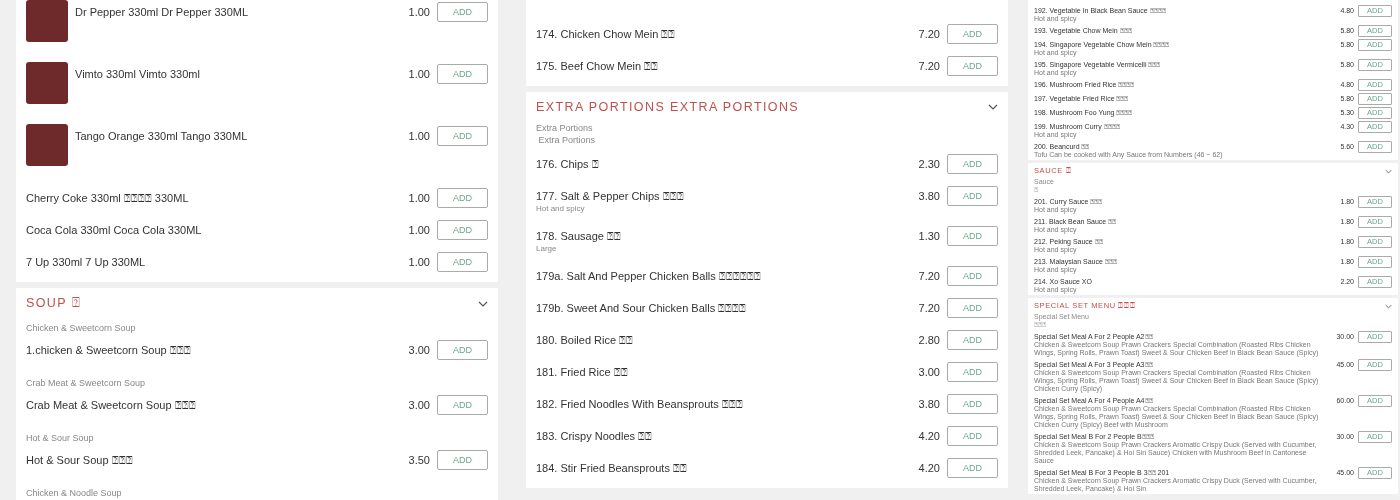 This screenshot has width=1400, height=500. Describe the element at coordinates (668, 107) in the screenshot. I see `section-title: EXTRA PORTIONS EXTRA PORTIONS` at that location.